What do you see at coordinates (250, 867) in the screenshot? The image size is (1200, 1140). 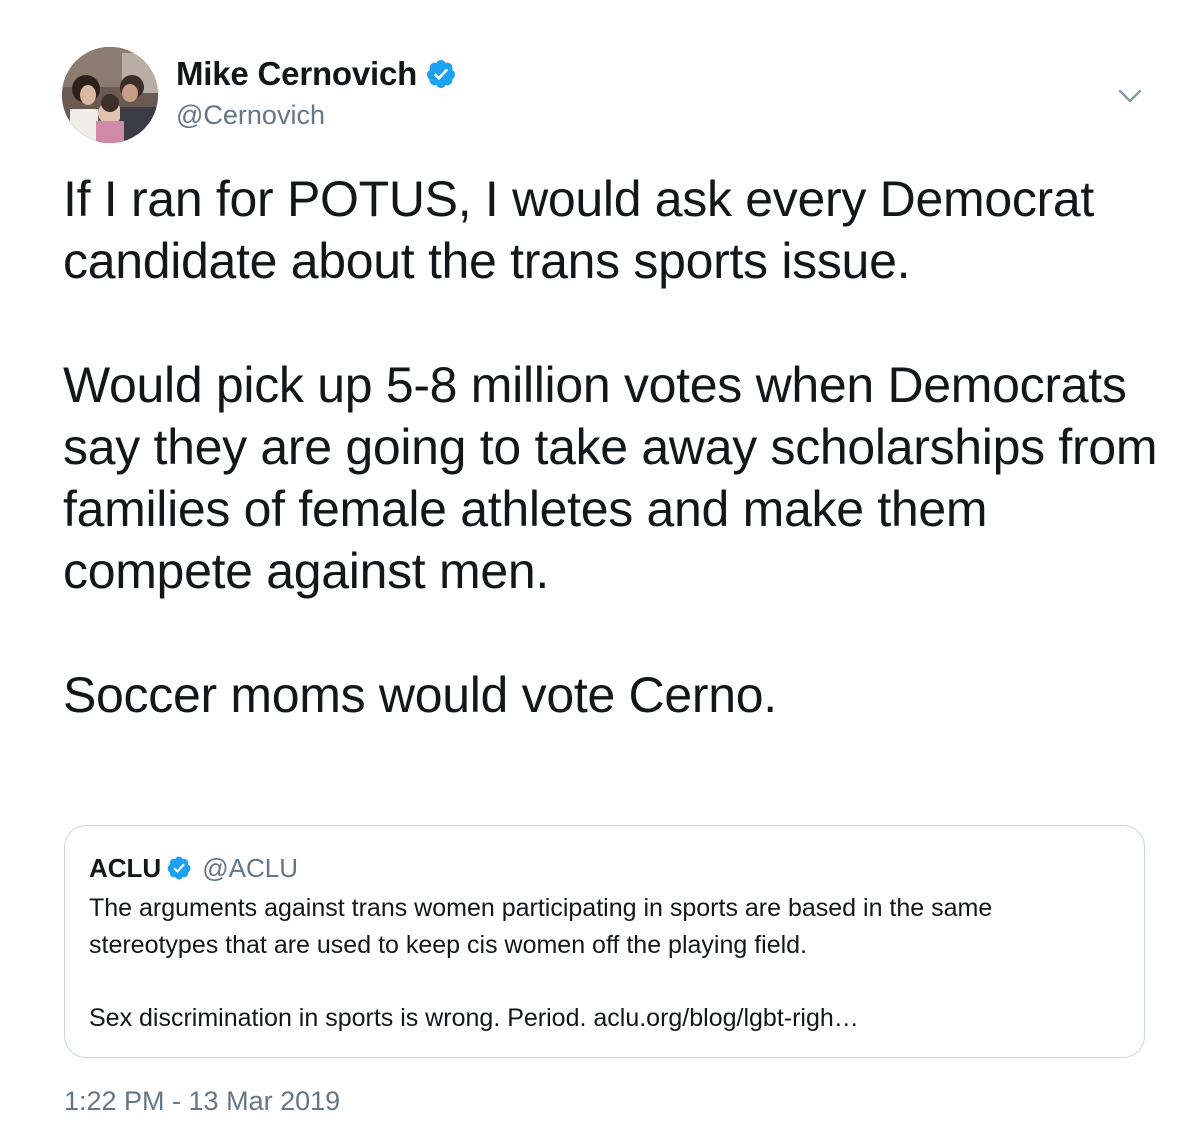 I see `quoted-author-handle: @ACLU` at bounding box center [250, 867].